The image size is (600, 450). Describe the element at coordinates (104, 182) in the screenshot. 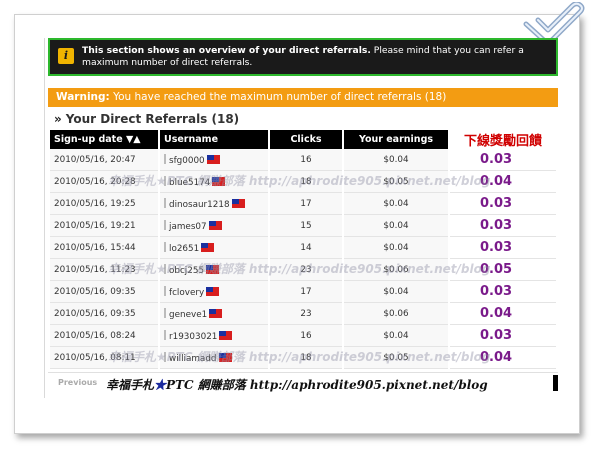

I see `signup-date-cell: 2010/05/16, 20:28` at that location.